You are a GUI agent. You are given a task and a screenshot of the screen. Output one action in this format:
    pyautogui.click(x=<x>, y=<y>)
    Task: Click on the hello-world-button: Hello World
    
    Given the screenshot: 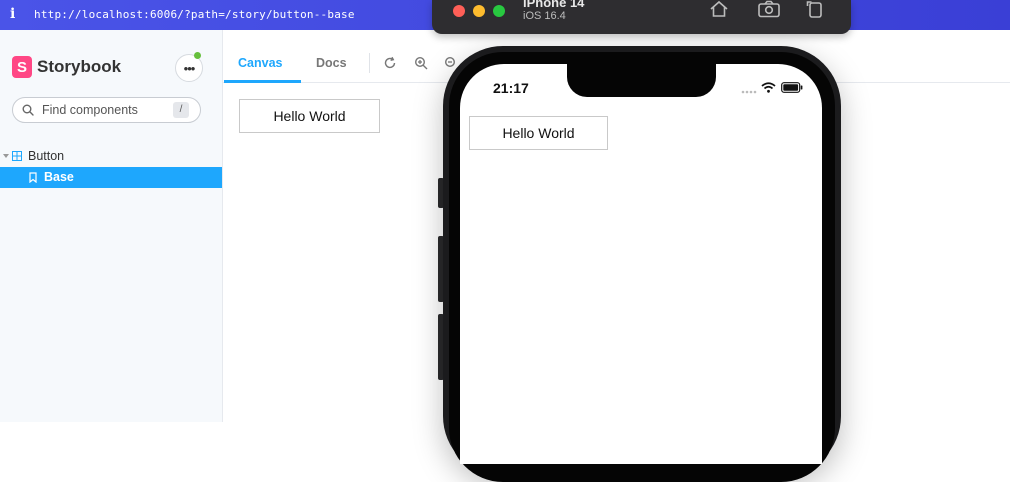 What is the action you would take?
    pyautogui.click(x=309, y=116)
    